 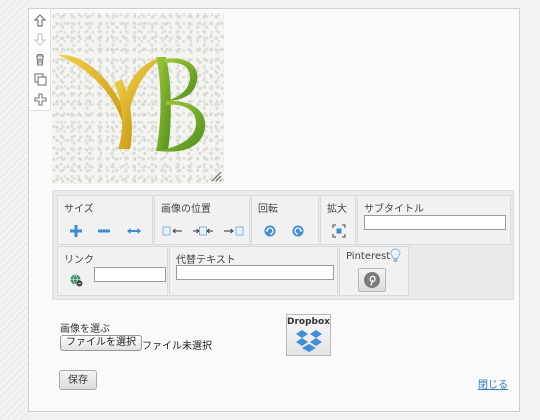 What do you see at coordinates (177, 346) in the screenshot?
I see `file-status-text: ファイル未選択` at bounding box center [177, 346].